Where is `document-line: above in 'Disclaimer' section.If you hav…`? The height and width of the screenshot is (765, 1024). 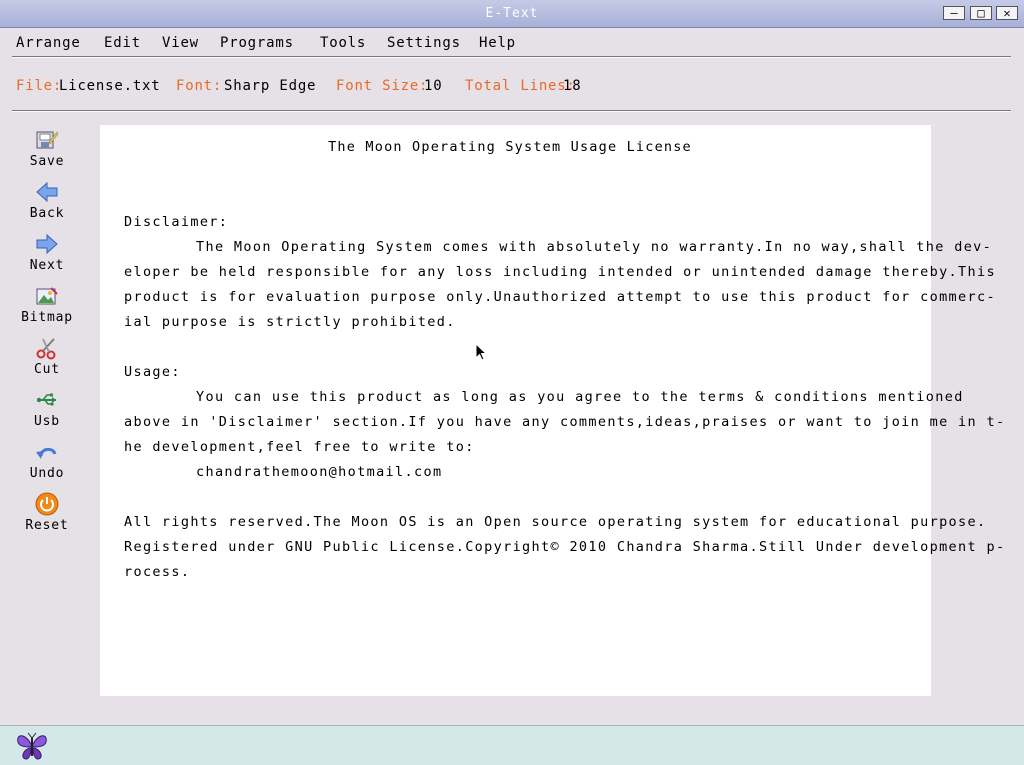 document-line: above in 'Disclaimer' section.If you hav… is located at coordinates (565, 422).